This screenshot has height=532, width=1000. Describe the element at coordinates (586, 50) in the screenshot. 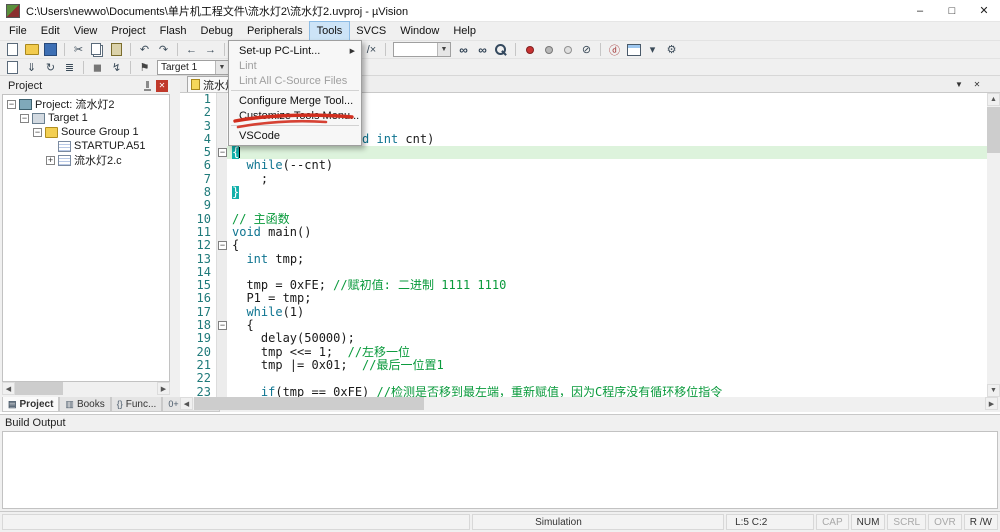

I see `kill-all-breakpoints-icon: ⊘` at that location.